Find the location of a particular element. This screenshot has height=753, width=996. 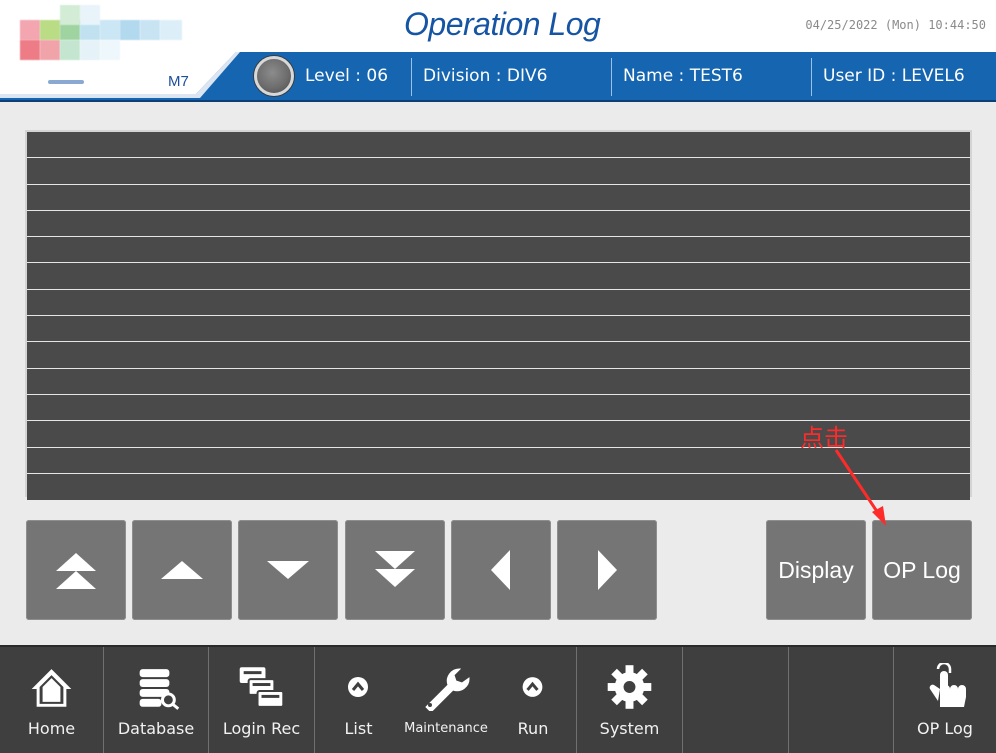

double-up-icon is located at coordinates (76, 571).